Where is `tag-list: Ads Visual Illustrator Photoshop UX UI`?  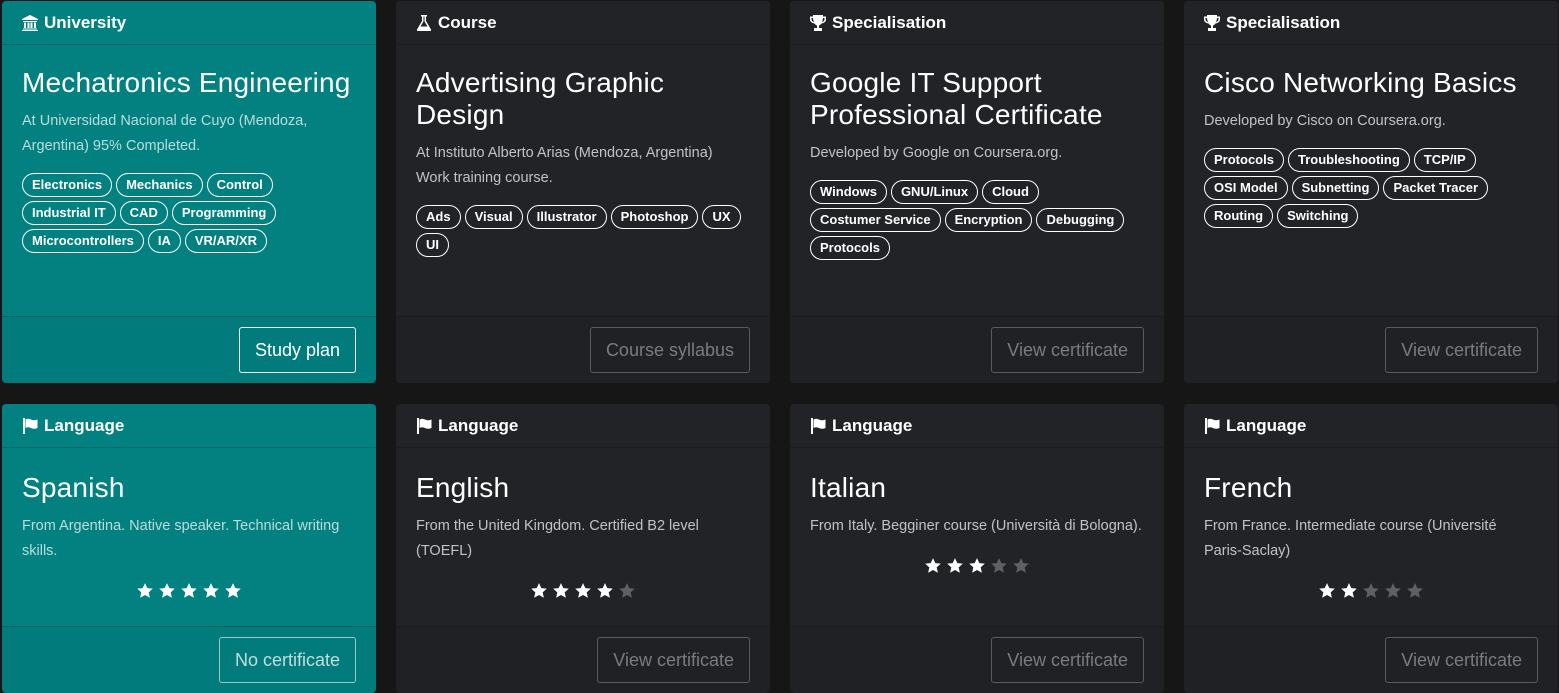 tag-list: Ads Visual Illustrator Photoshop UX UI is located at coordinates (583, 231).